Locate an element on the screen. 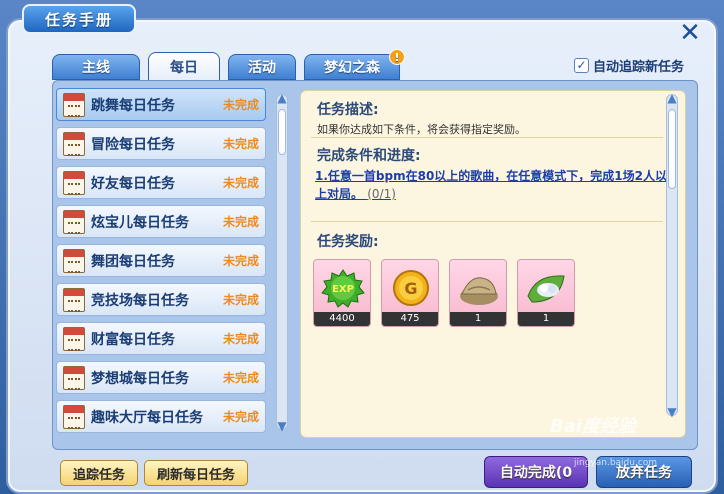 The width and height of the screenshot is (724, 494). window-title: 任务手册 is located at coordinates (79, 19).